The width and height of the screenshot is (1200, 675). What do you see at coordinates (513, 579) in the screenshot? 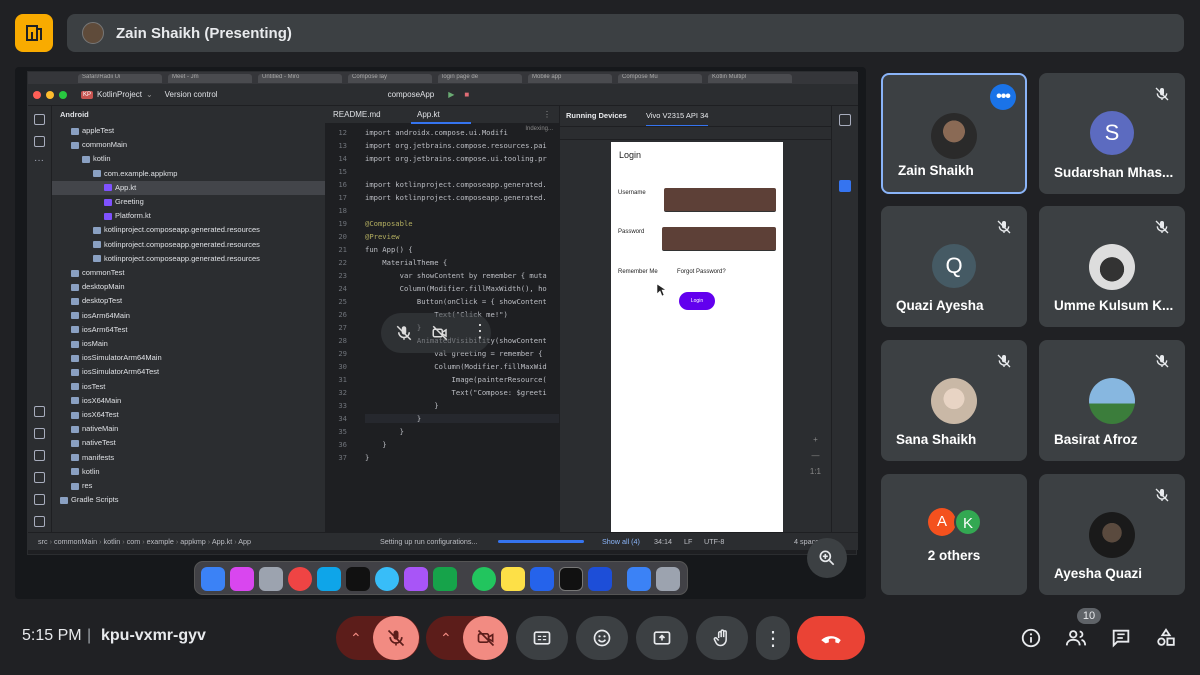
I see `notes-icon` at bounding box center [513, 579].